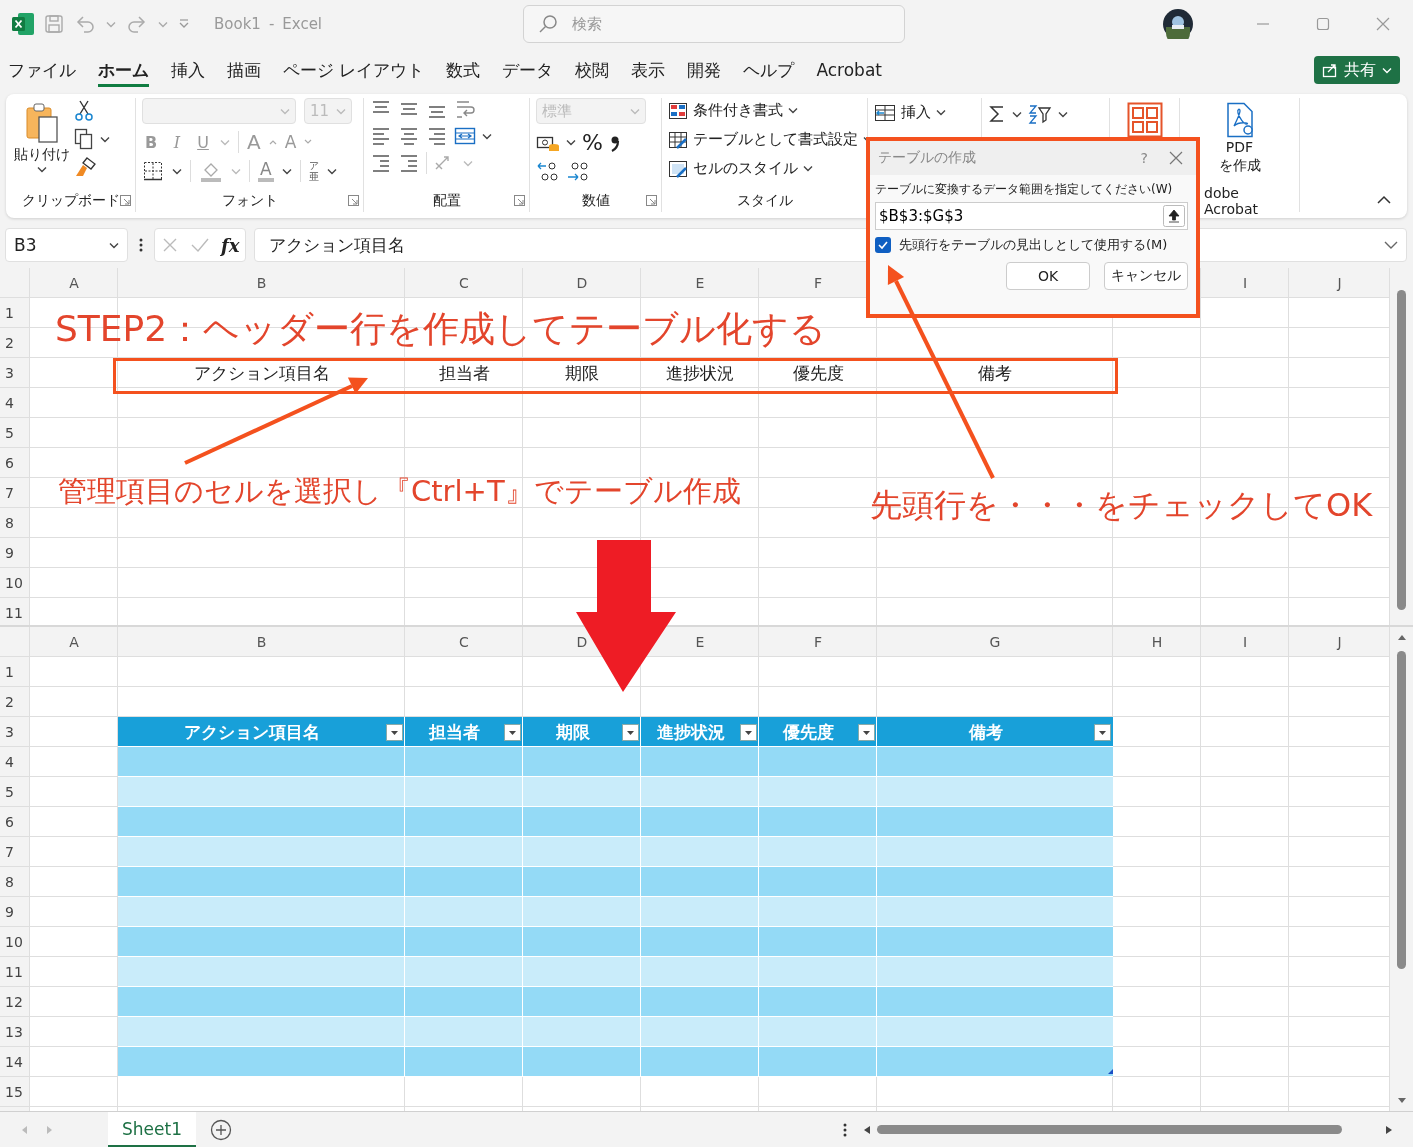 This screenshot has width=1413, height=1147. What do you see at coordinates (355, 70) in the screenshot?
I see `menu-tab: ページ レイアウト` at bounding box center [355, 70].